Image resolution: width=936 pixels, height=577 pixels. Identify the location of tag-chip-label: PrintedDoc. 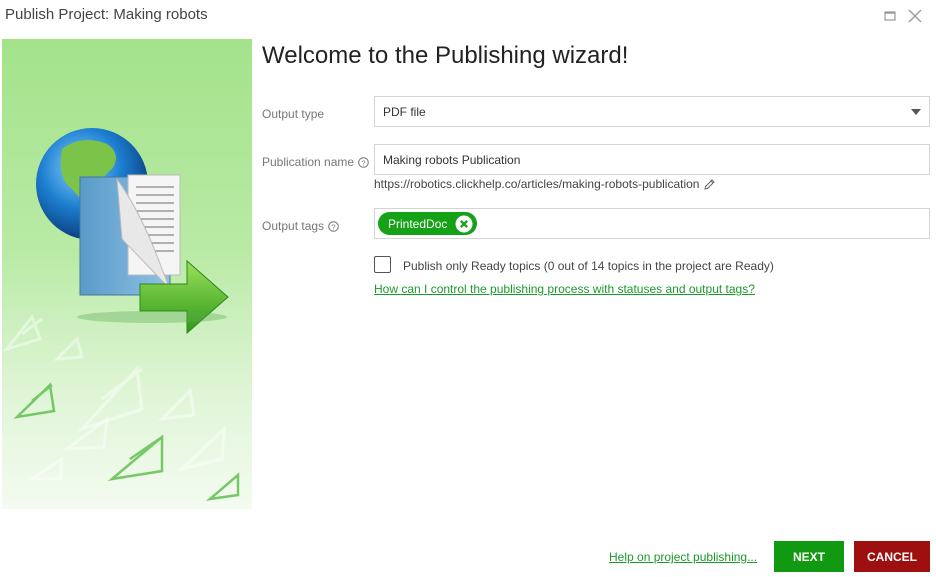
(418, 223).